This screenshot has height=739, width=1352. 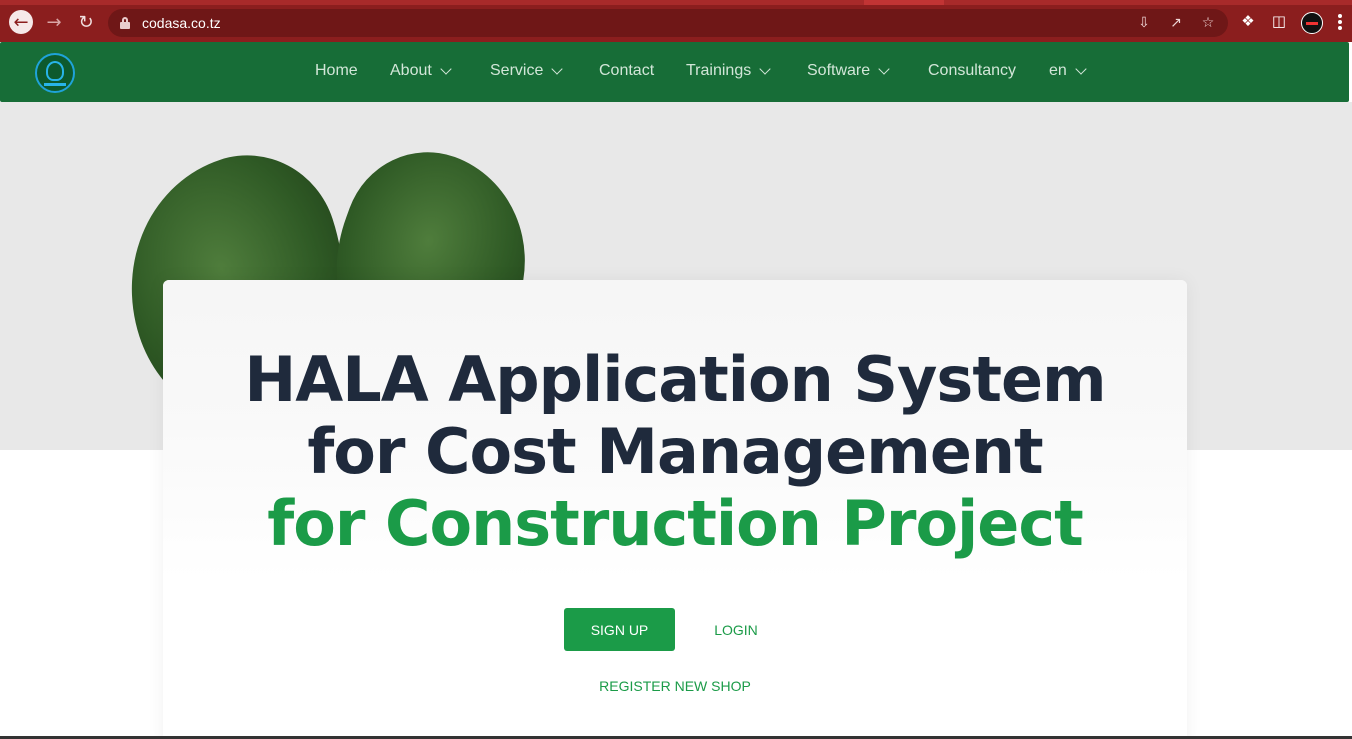 What do you see at coordinates (675, 451) in the screenshot?
I see `hero-title-line2: for Cost Management` at bounding box center [675, 451].